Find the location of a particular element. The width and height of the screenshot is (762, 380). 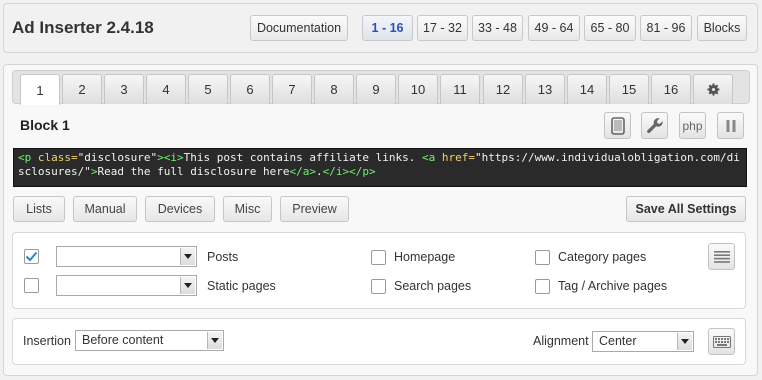

misc-button: Misc is located at coordinates (247, 209).